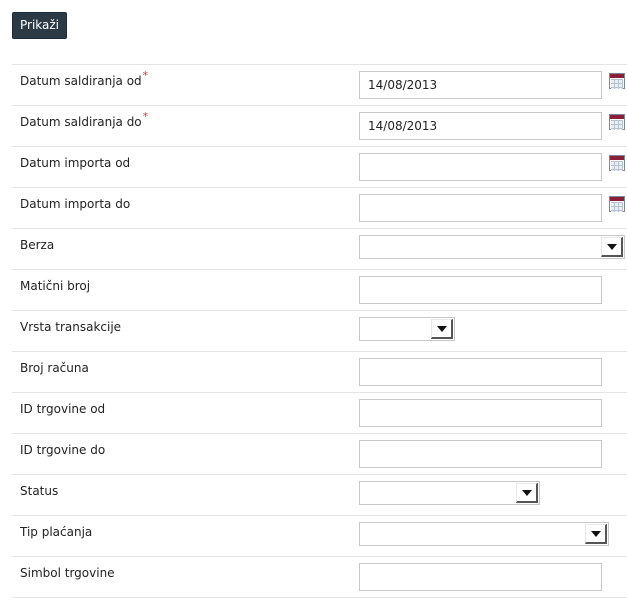  Describe the element at coordinates (480, 454) in the screenshot. I see `trade-id-to-input` at that location.